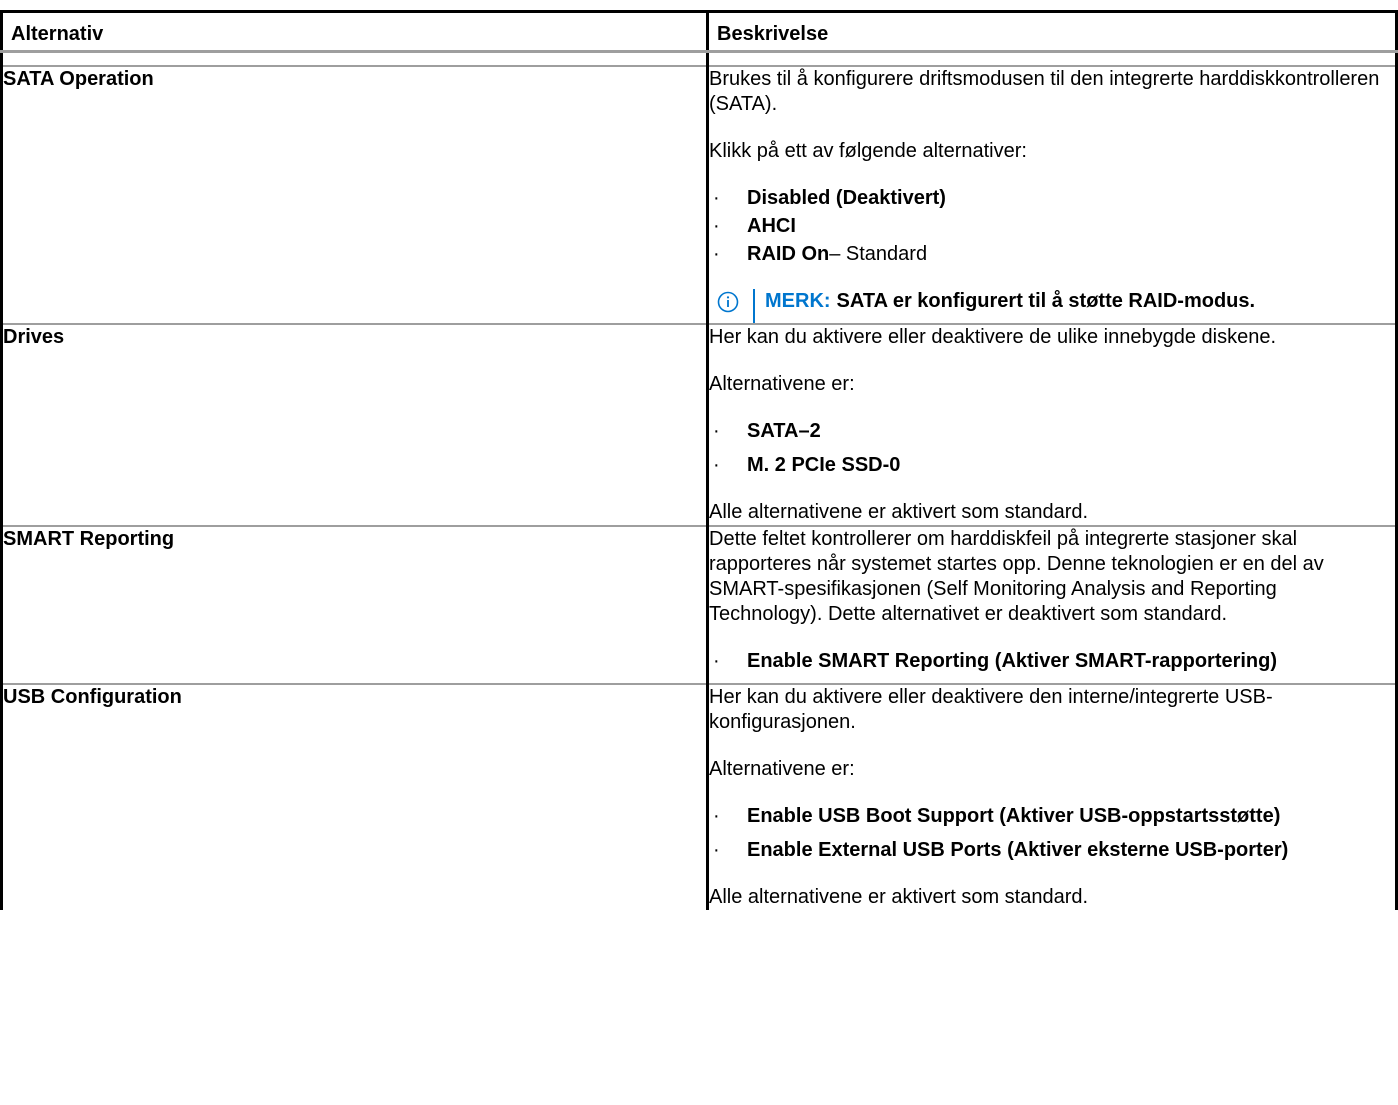 The image size is (1398, 1105). What do you see at coordinates (354, 195) in the screenshot?
I see `option-name: SATA Operation` at bounding box center [354, 195].